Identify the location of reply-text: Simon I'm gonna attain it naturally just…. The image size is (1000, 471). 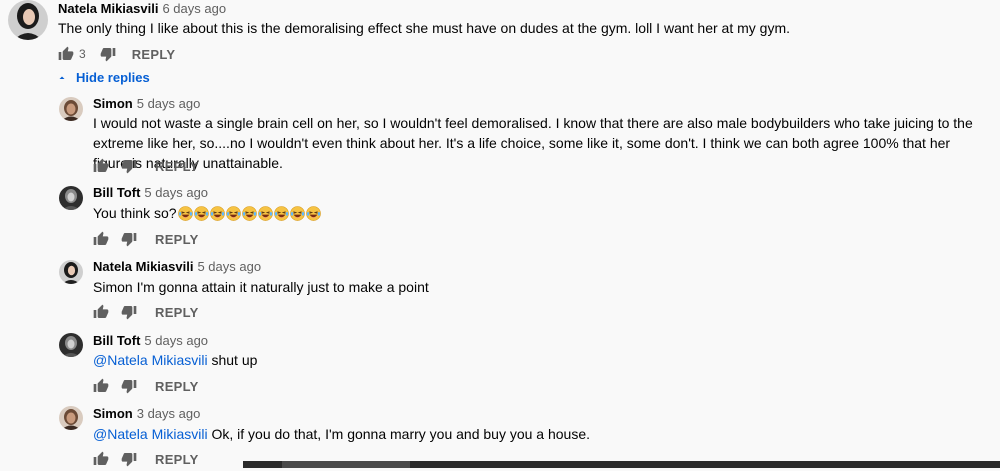
(261, 287).